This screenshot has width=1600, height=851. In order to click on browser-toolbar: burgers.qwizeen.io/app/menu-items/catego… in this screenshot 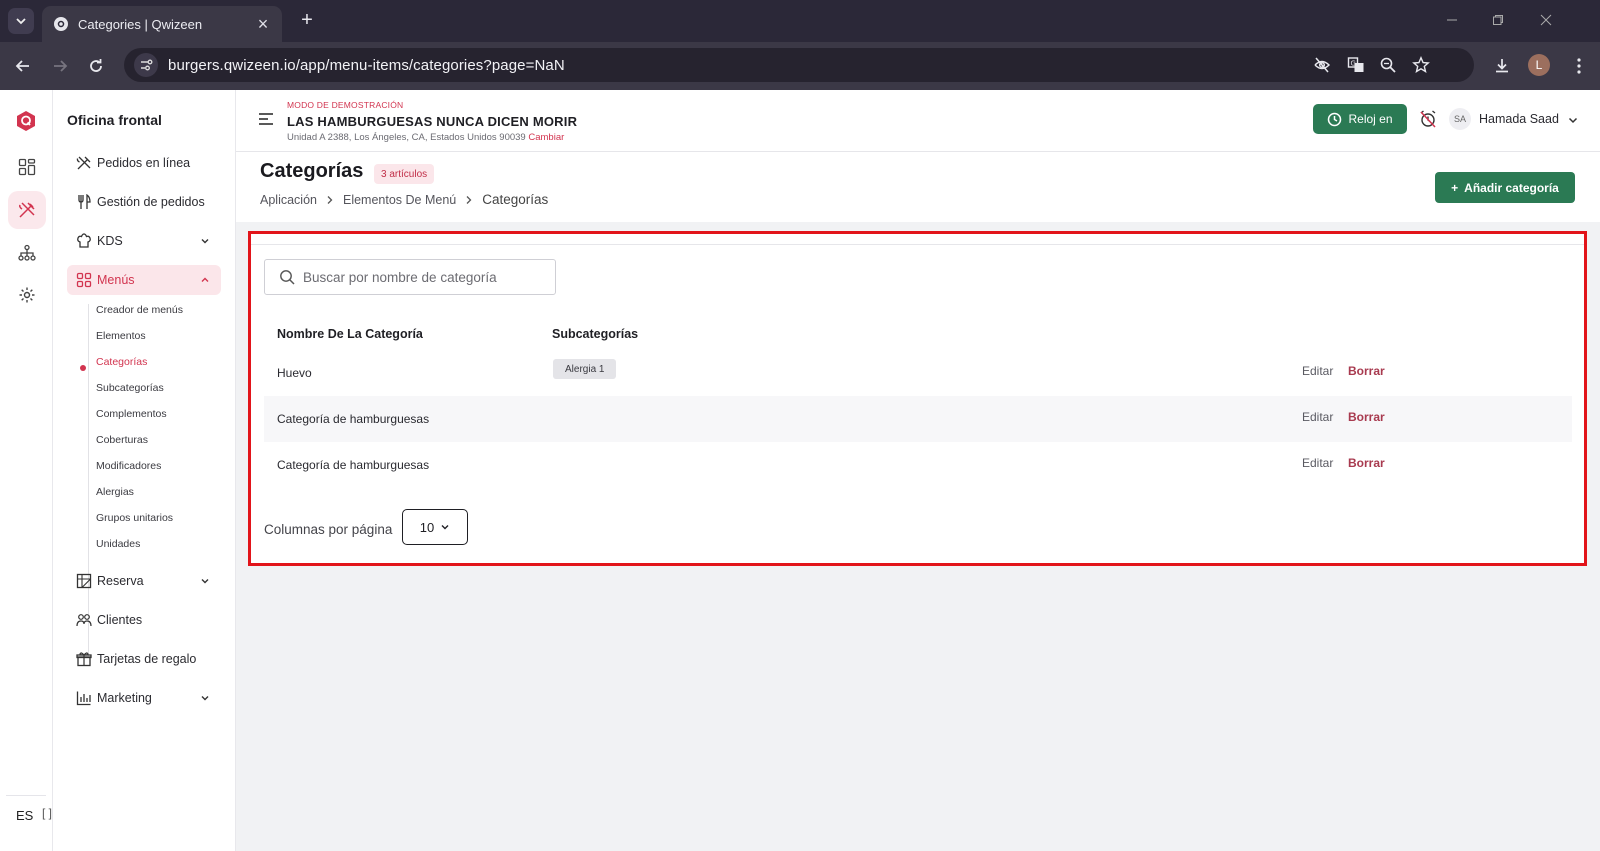, I will do `click(800, 66)`.